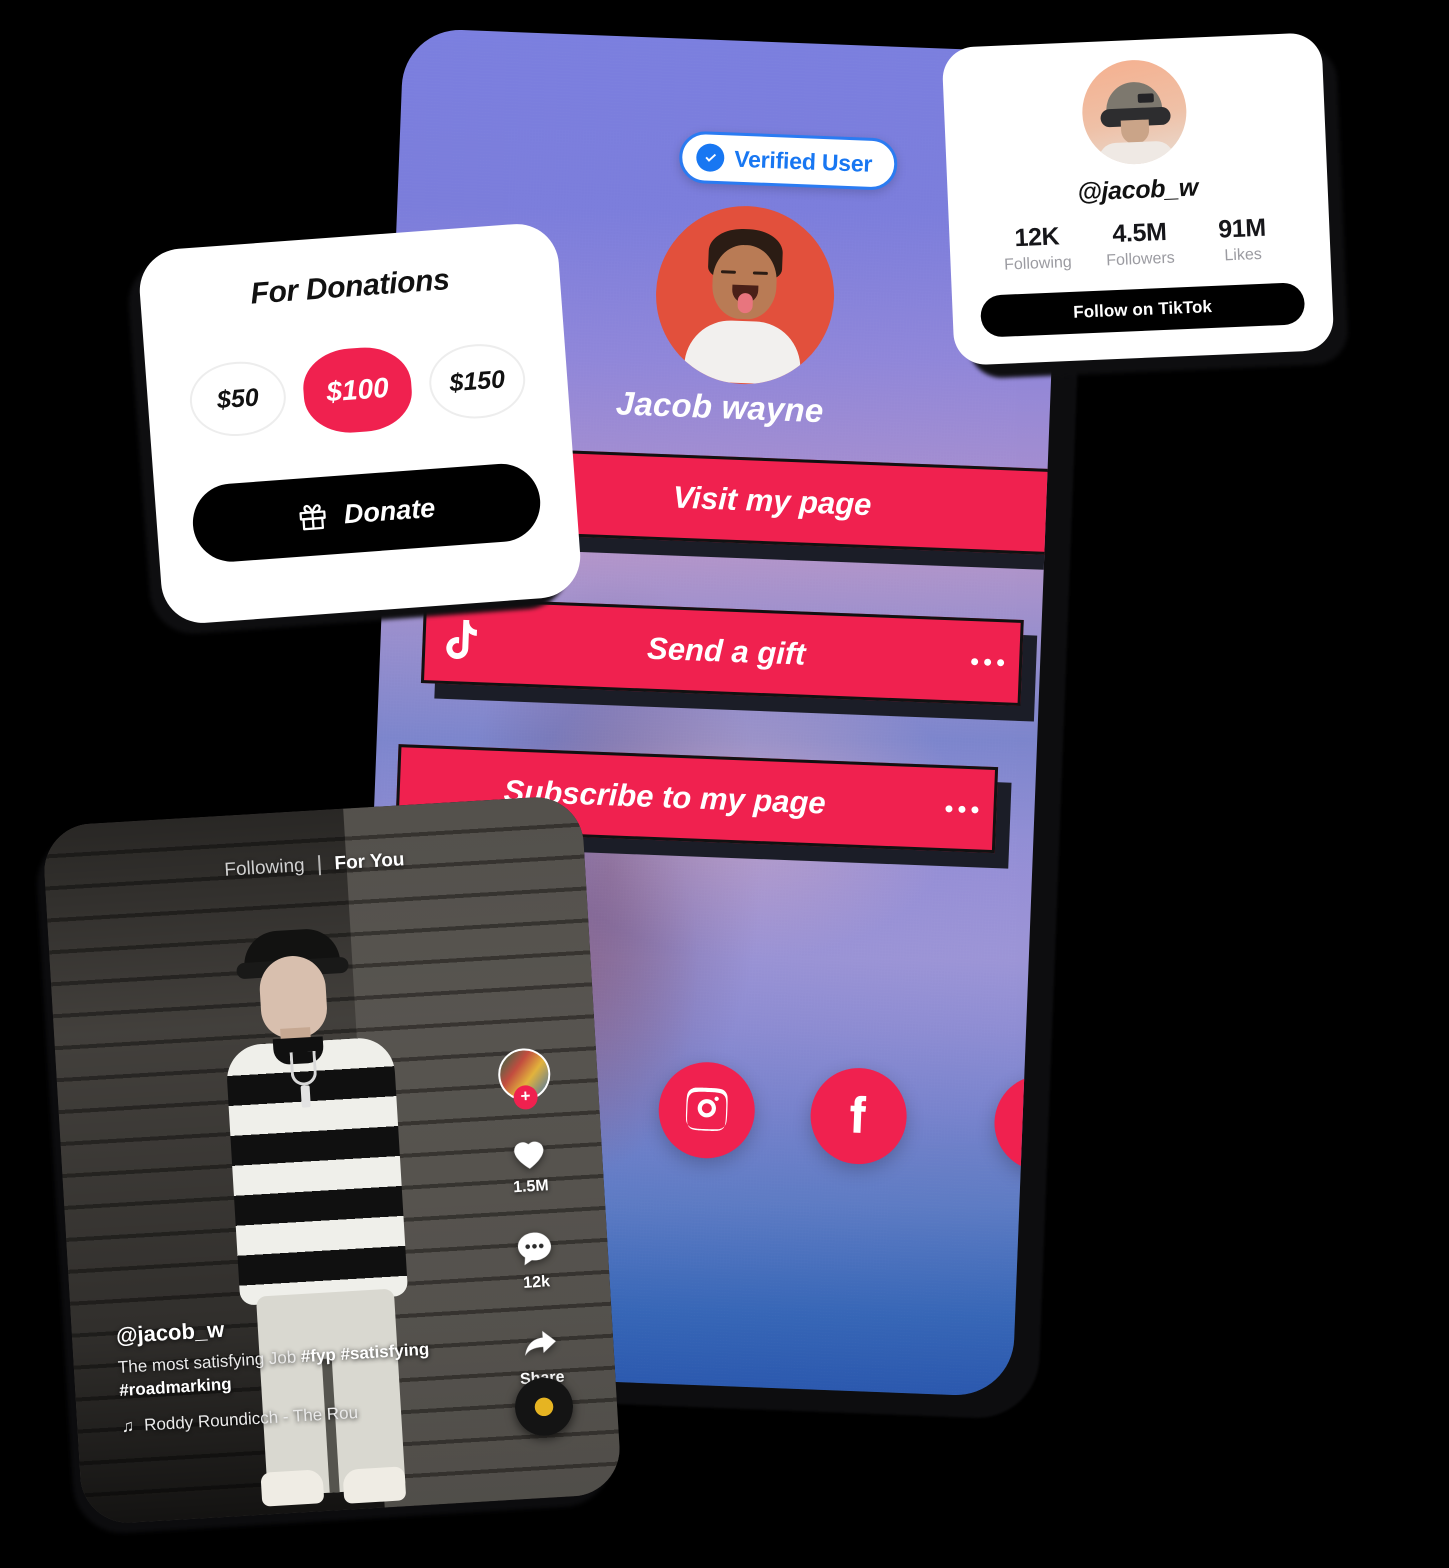 The image size is (1449, 1568). What do you see at coordinates (238, 399) in the screenshot?
I see `donation-amount-50: $50` at bounding box center [238, 399].